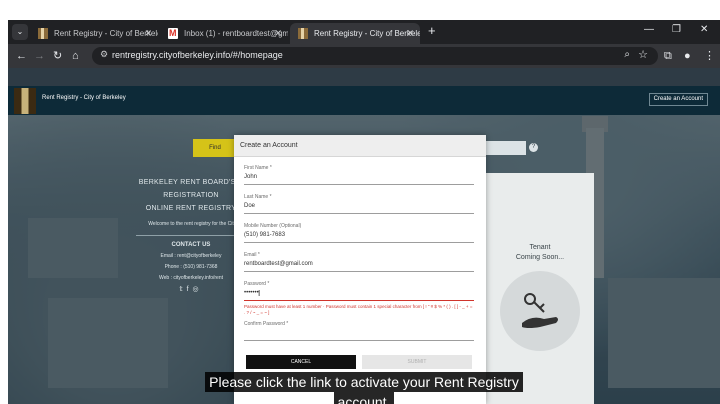 Image resolution: width=720 pixels, height=404 pixels. I want to click on restore-icon: ❐, so click(676, 29).